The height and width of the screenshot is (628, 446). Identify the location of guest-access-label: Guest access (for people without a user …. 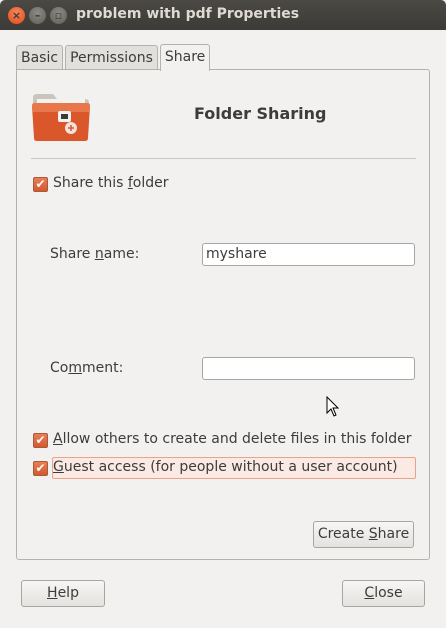
(225, 467).